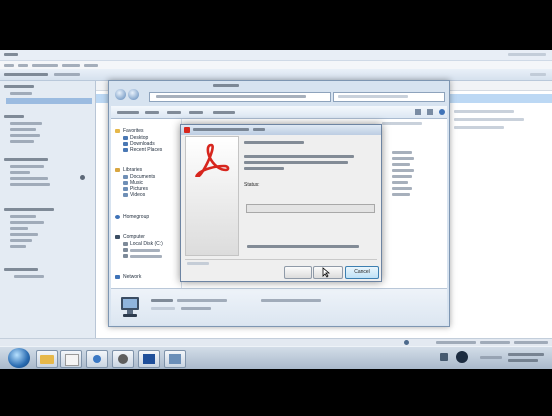  Describe the element at coordinates (212, 196) in the screenshot. I see `dialog-logo-panel` at that location.